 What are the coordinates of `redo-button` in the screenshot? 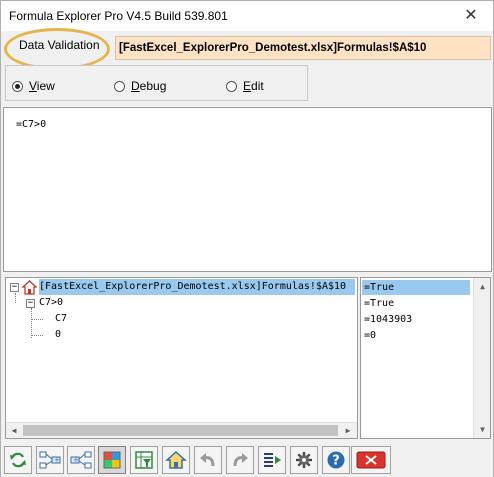 It's located at (240, 460).